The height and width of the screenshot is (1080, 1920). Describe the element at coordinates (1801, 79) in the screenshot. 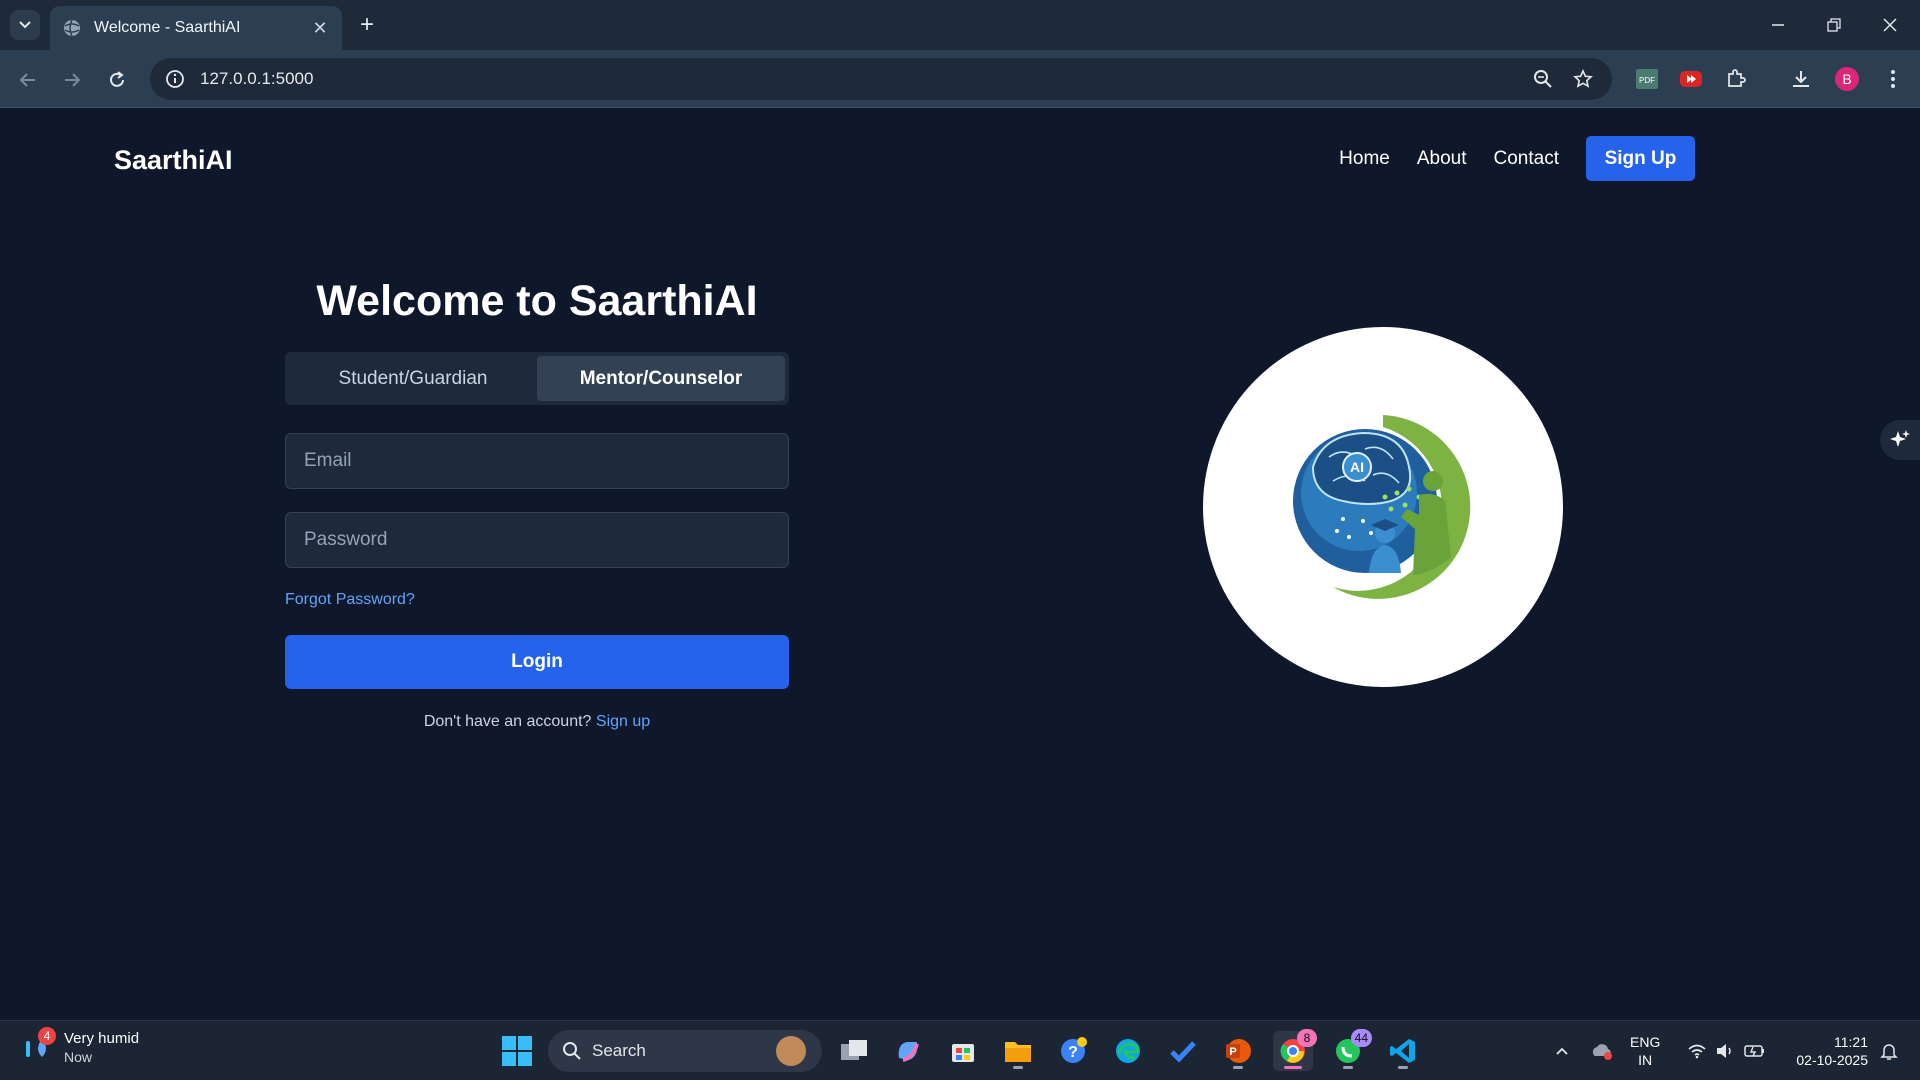

I see `downloads-icon` at that location.